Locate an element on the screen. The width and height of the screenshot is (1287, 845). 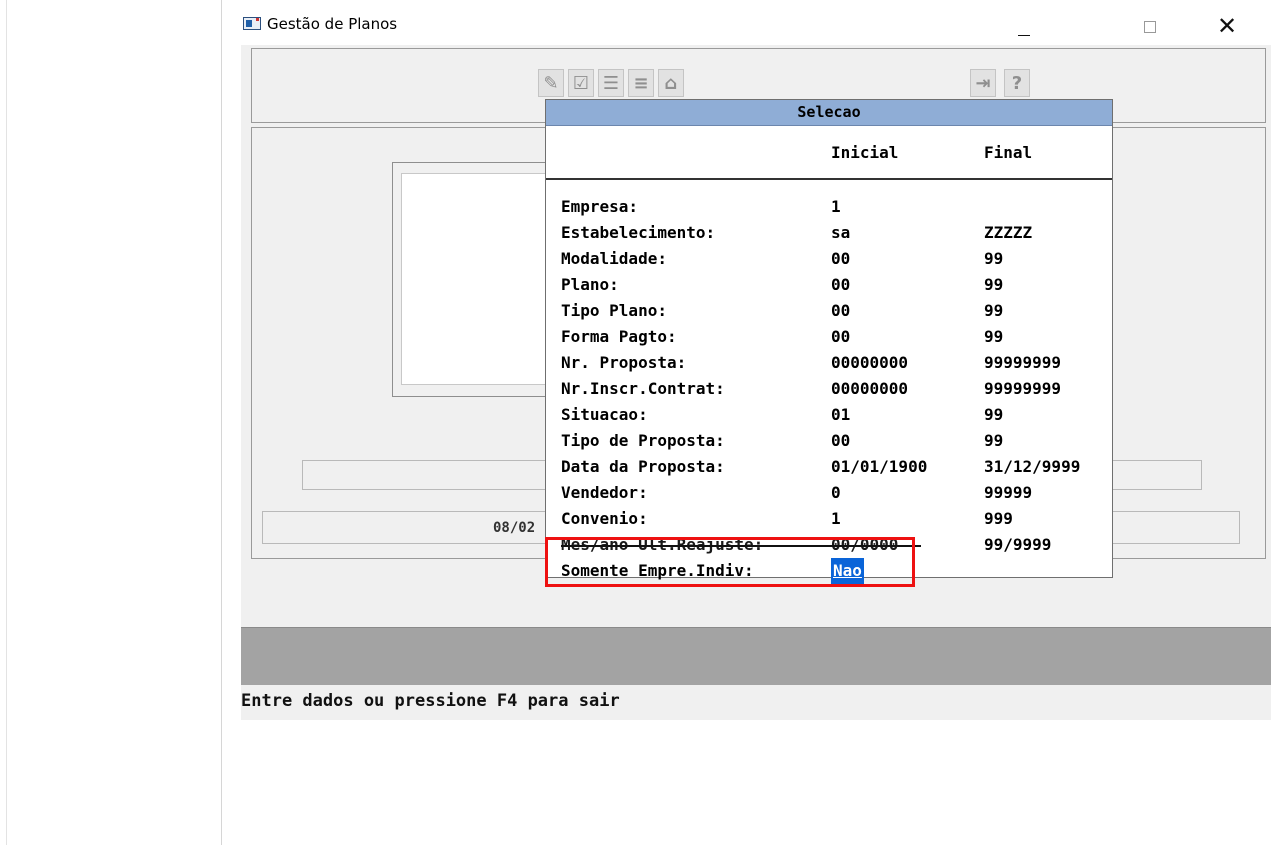
field-label: Nr.Inscr.Contrat: is located at coordinates (643, 388).